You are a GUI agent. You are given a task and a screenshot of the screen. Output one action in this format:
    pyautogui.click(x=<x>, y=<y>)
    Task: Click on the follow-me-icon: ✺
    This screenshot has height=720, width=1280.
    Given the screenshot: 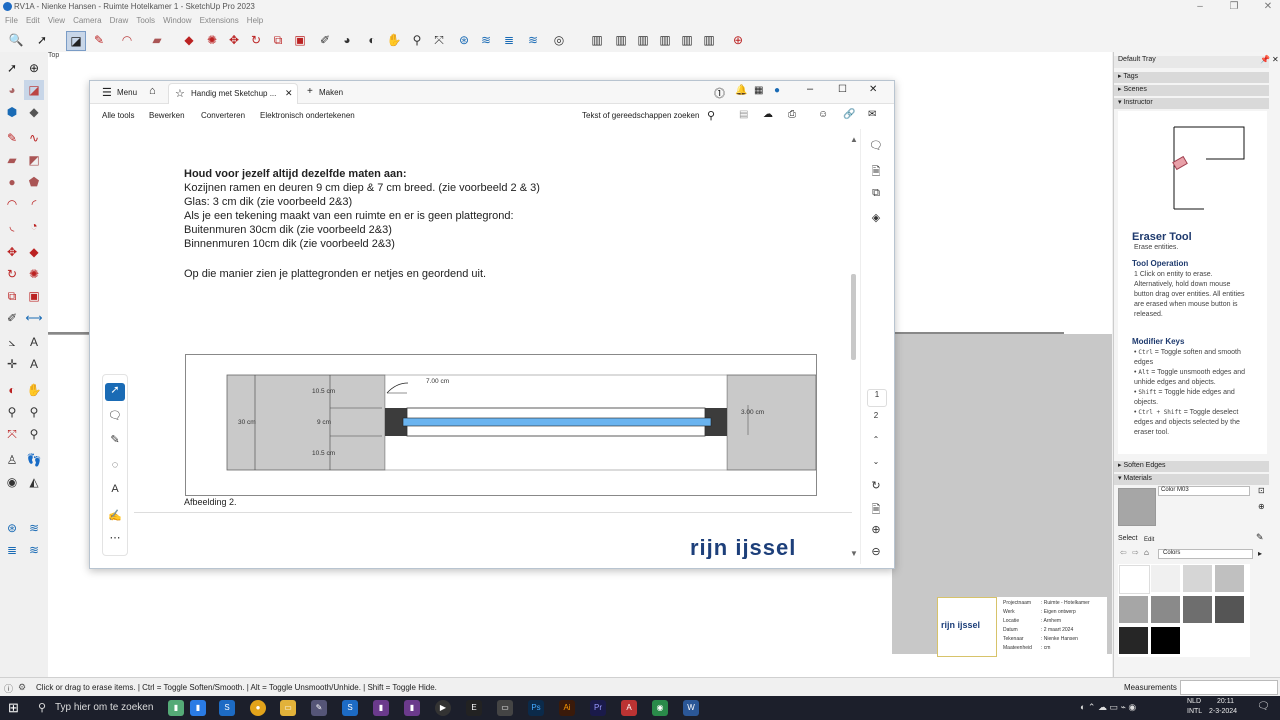 What is the action you would take?
    pyautogui.click(x=212, y=40)
    